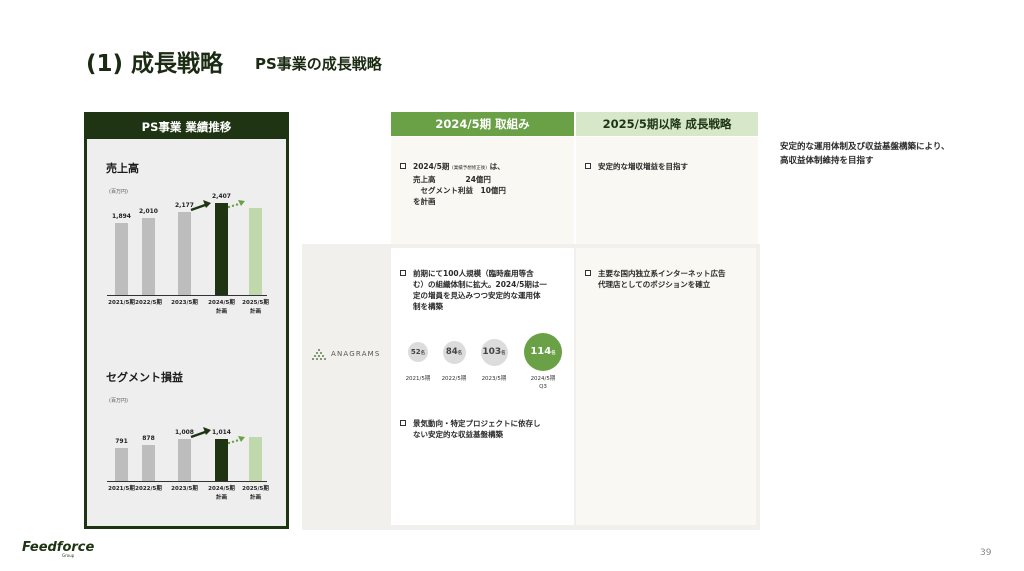  What do you see at coordinates (241, 203) in the screenshot?
I see `sales-dotted-arrow-head-icon` at bounding box center [241, 203].